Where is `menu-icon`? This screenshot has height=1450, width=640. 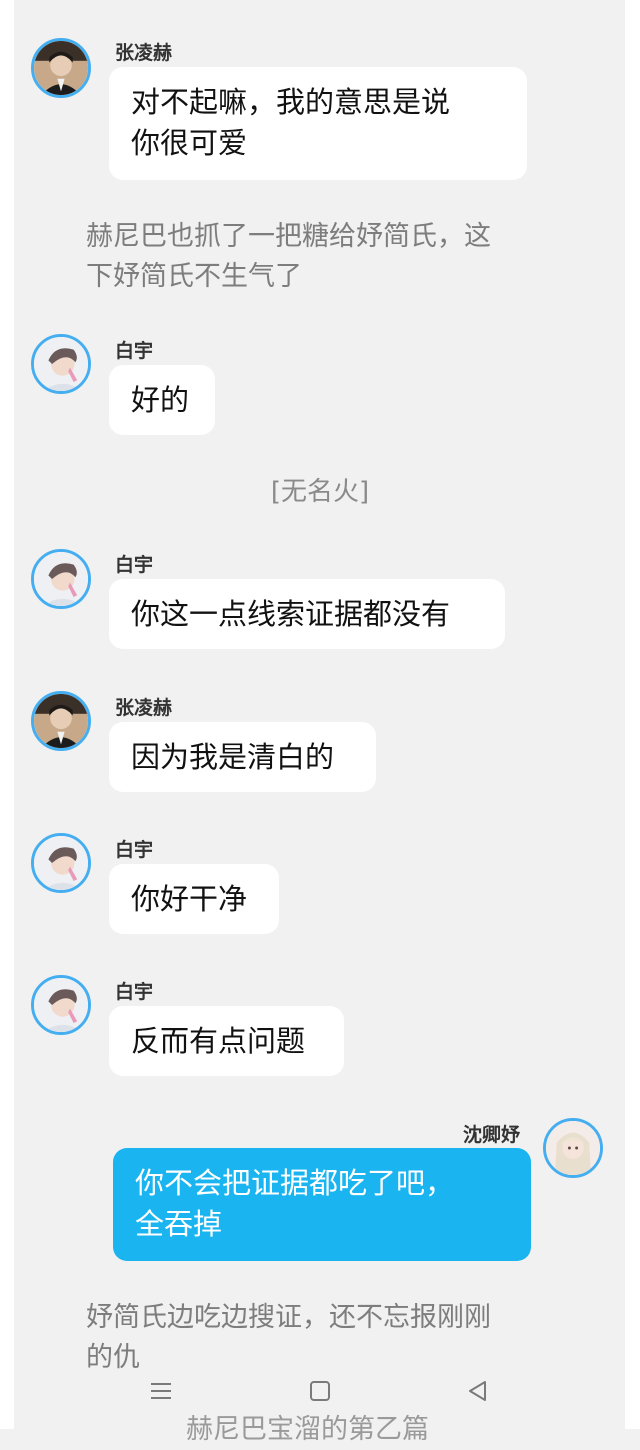 menu-icon is located at coordinates (161, 1391).